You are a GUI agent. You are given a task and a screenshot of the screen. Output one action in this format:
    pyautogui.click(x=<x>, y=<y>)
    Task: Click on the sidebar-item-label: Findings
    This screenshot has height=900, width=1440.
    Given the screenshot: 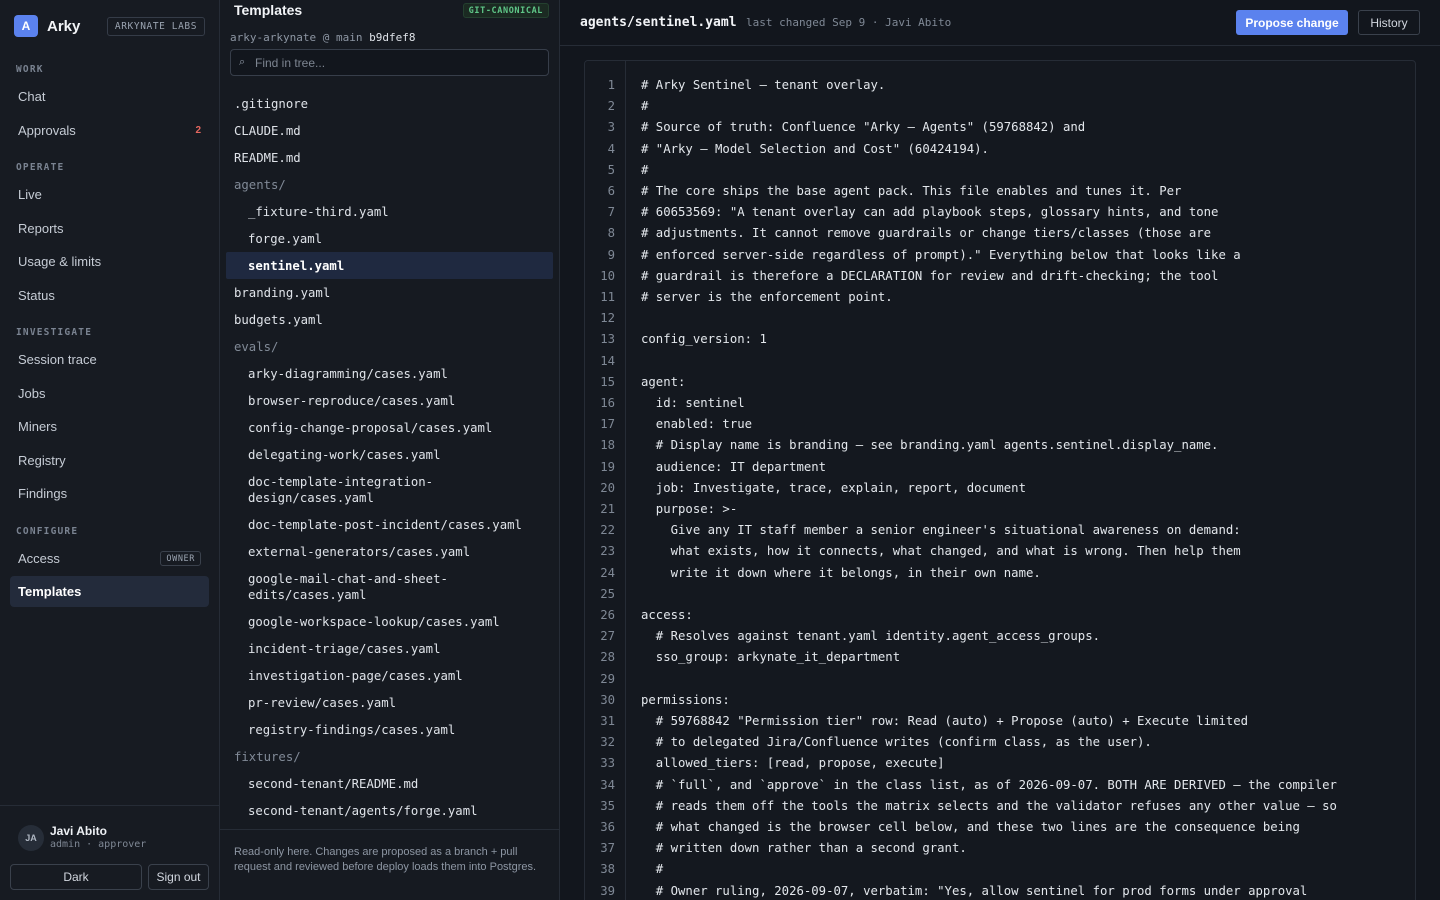 What is the action you would take?
    pyautogui.click(x=43, y=493)
    